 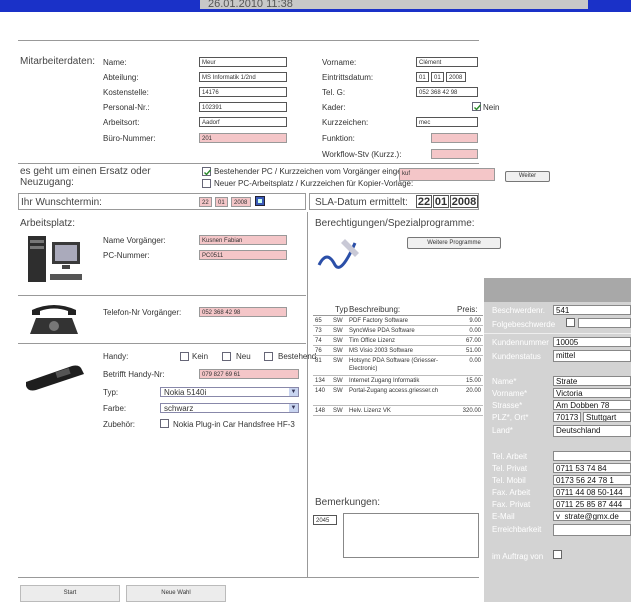 What do you see at coordinates (334, 92) in the screenshot?
I see `phone-label: Tel. G:` at bounding box center [334, 92].